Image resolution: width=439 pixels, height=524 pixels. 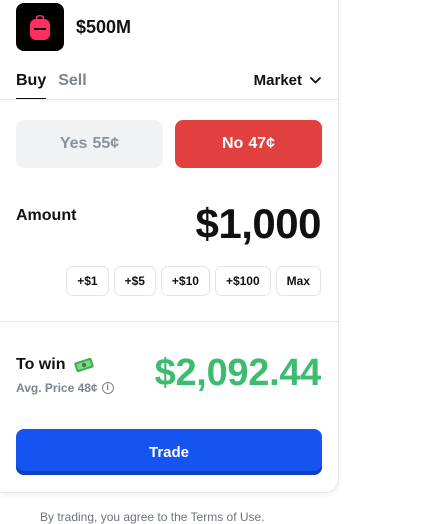 I want to click on tab-sell: Sell, so click(x=72, y=86).